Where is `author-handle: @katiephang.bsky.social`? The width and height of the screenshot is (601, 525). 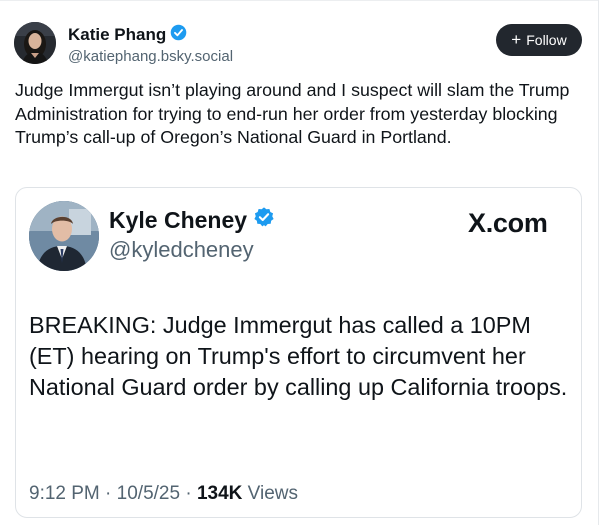
author-handle: @katiephang.bsky.social is located at coordinates (150, 56).